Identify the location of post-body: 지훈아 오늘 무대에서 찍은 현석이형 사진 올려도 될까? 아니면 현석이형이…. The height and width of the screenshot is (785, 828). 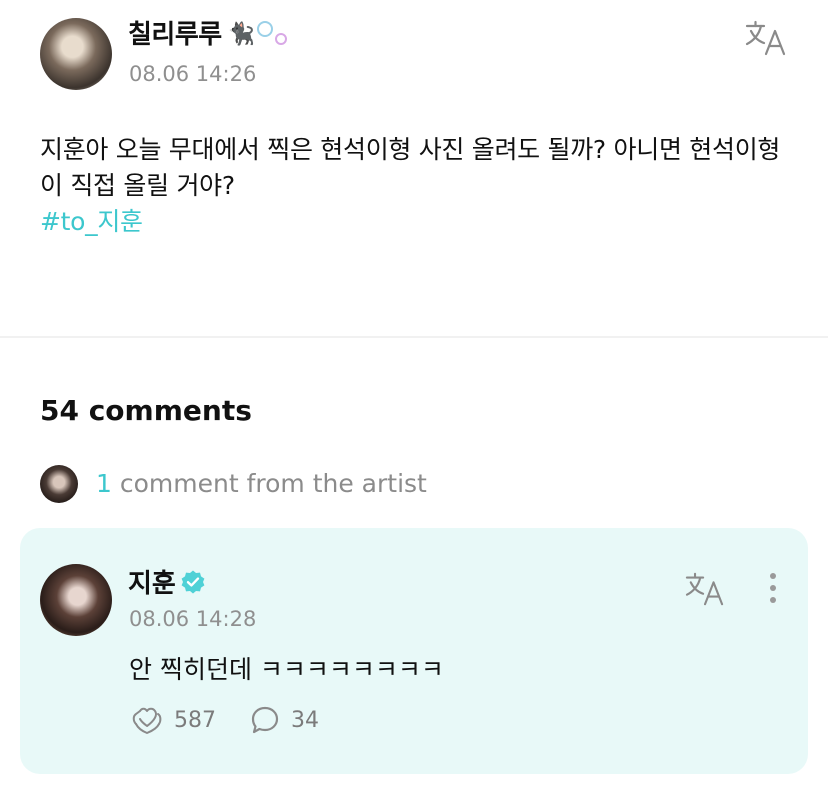
(420, 186).